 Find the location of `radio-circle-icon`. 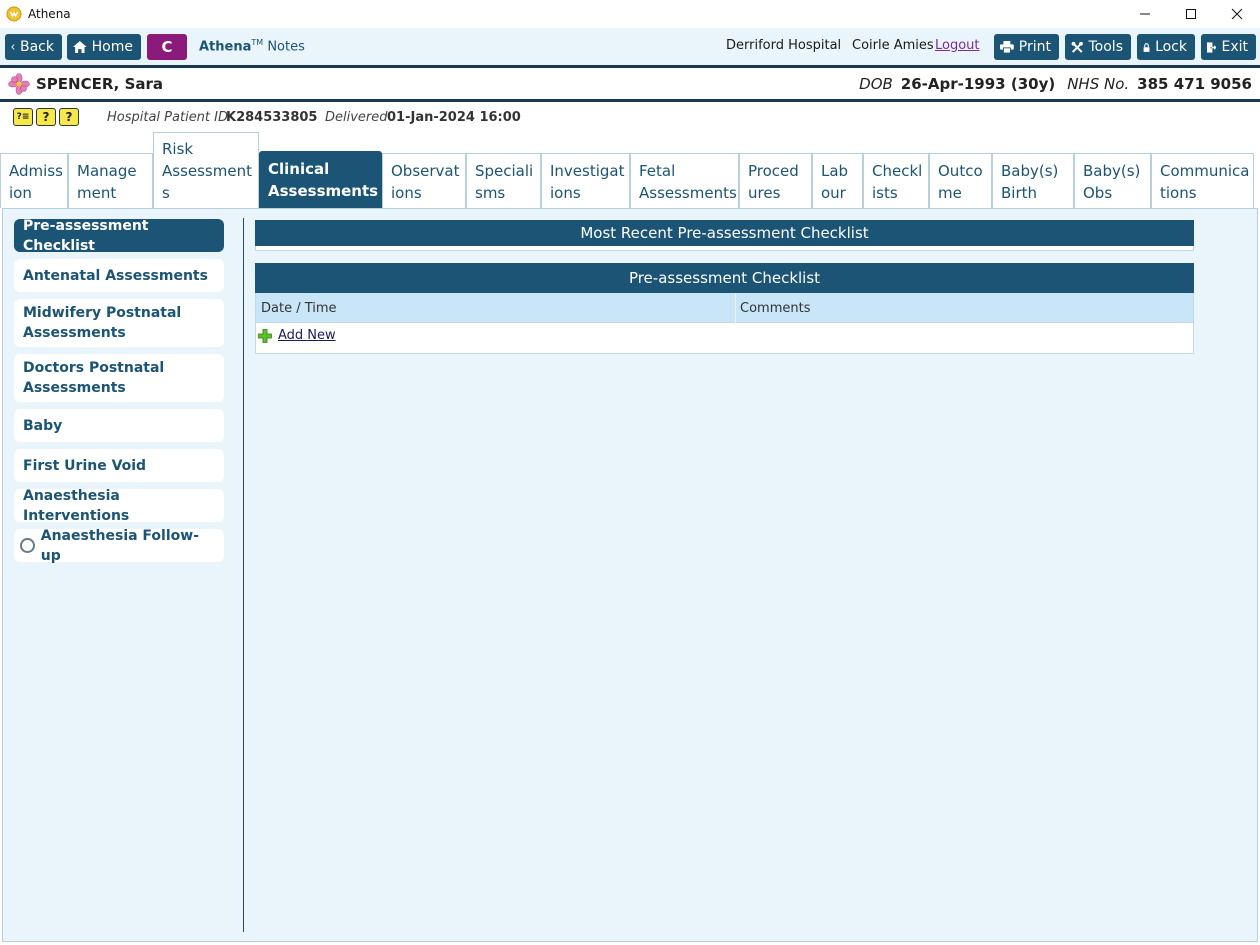

radio-circle-icon is located at coordinates (27, 545).